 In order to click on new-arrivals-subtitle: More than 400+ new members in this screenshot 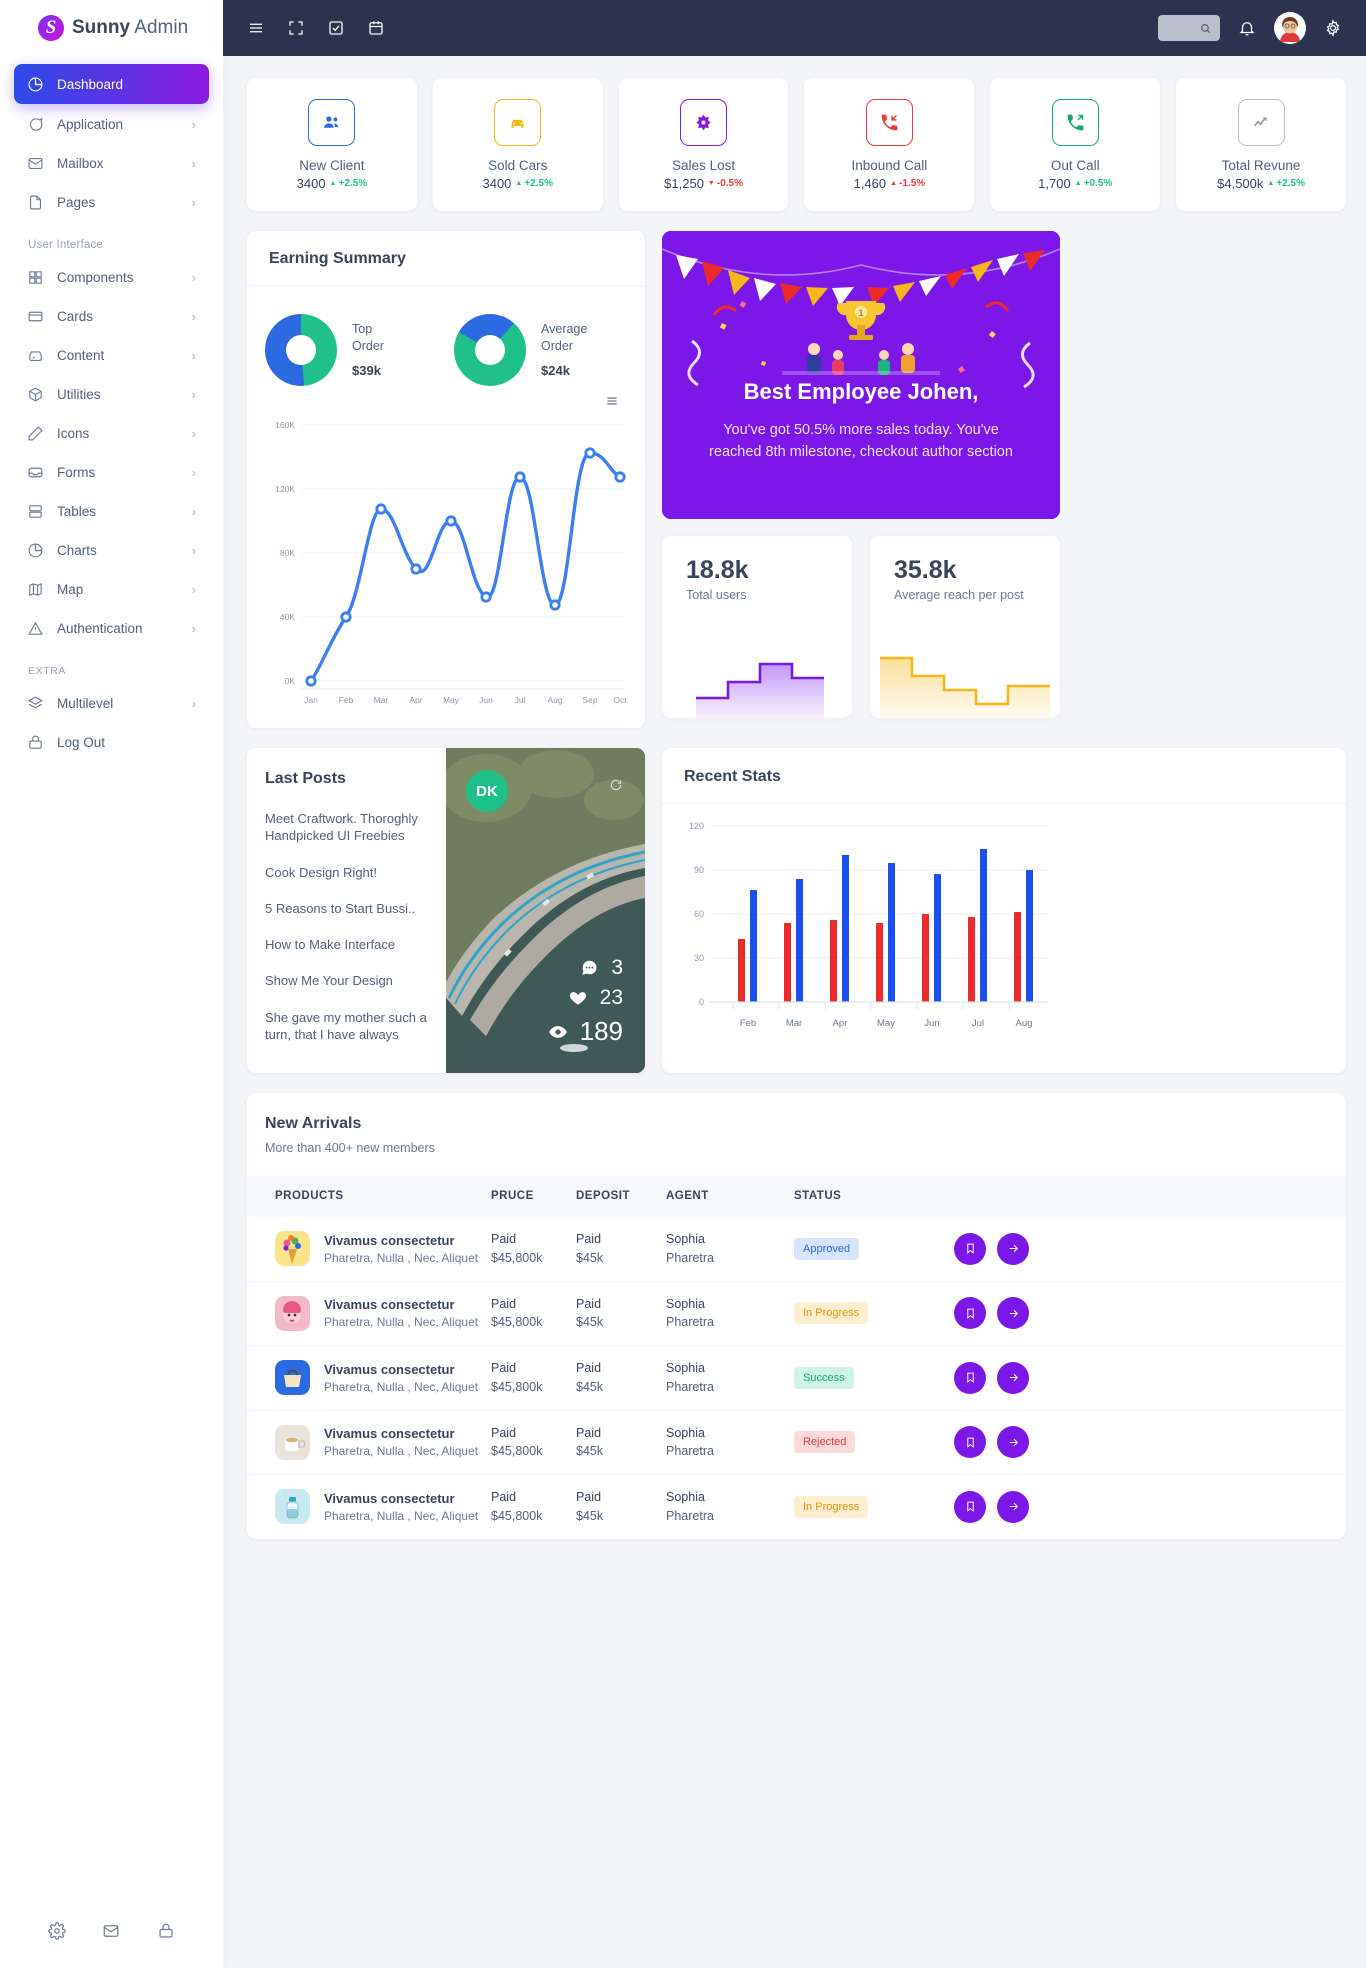, I will do `click(350, 1148)`.